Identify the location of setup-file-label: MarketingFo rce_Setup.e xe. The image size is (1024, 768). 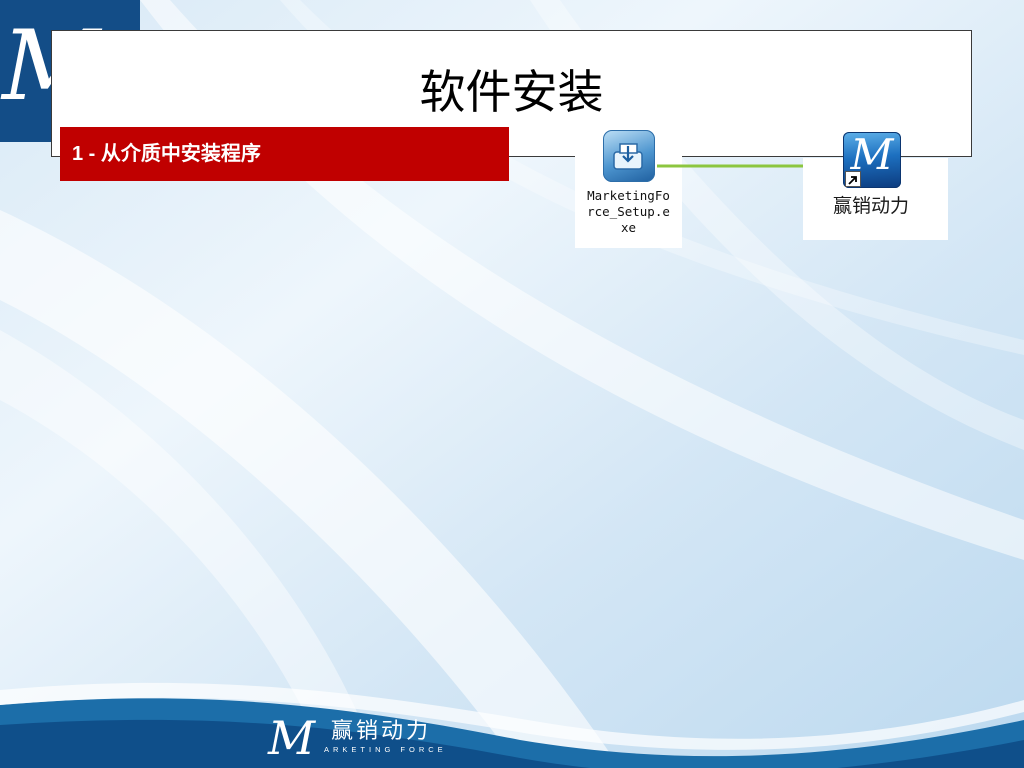
(628, 211).